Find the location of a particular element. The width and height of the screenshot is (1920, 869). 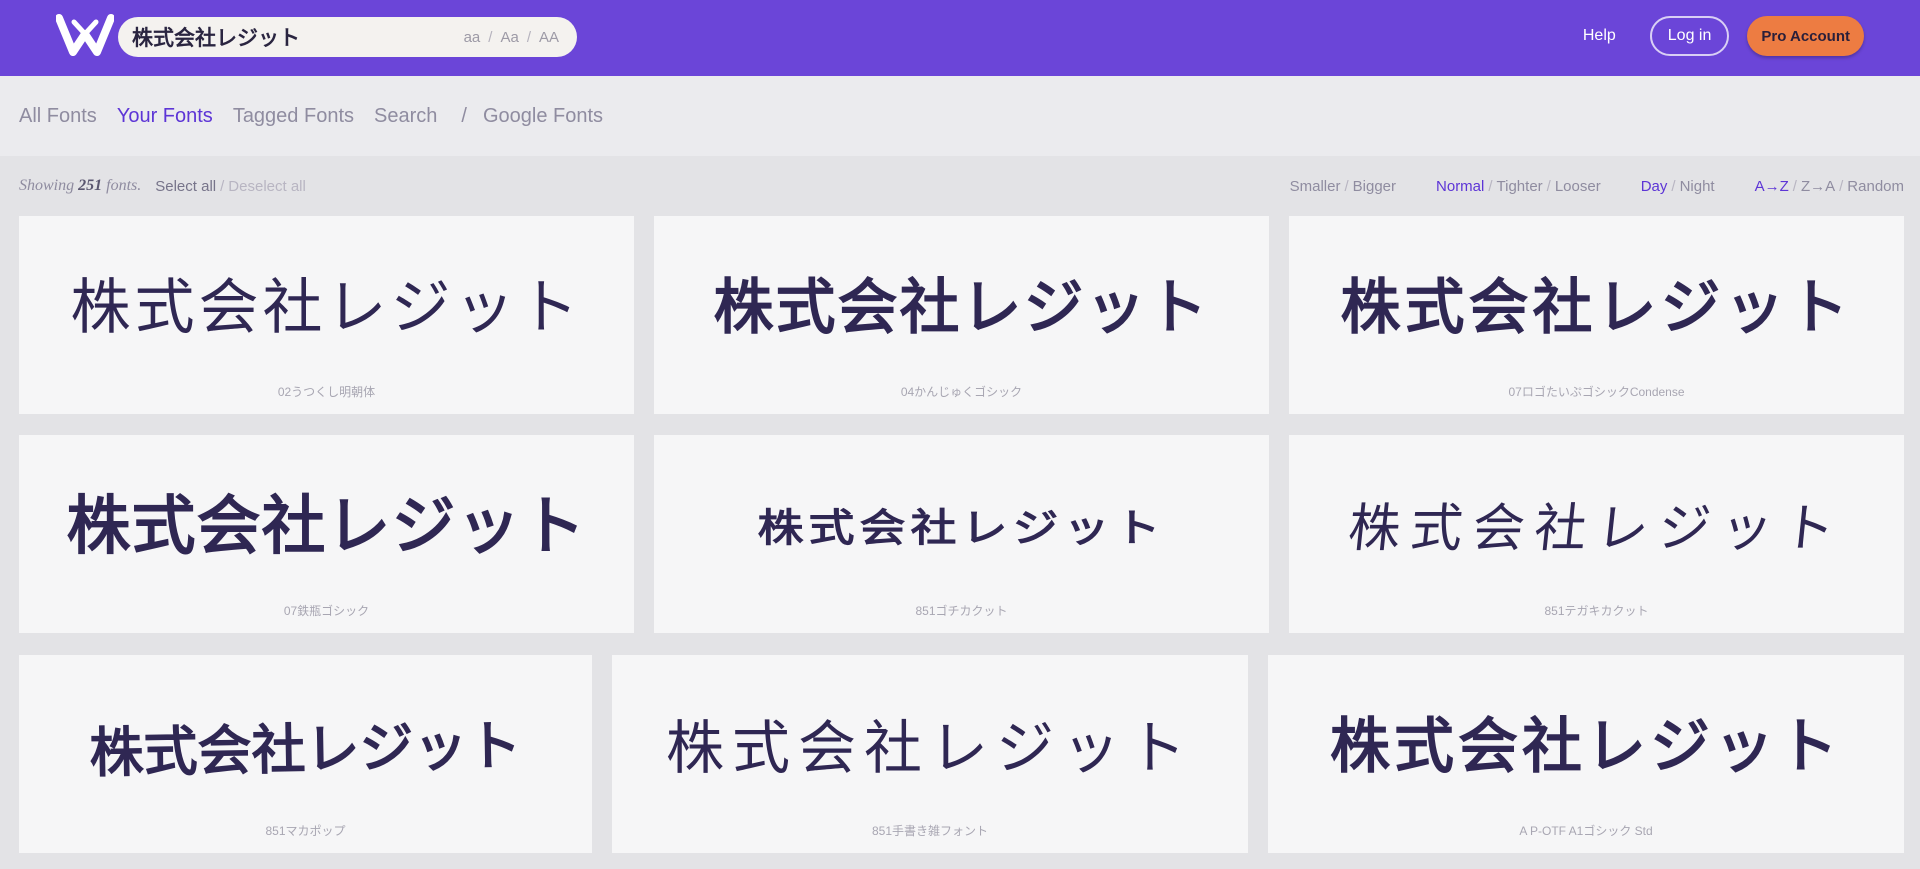

font-card: 株式会社レジット 851ゴチカクット is located at coordinates (961, 534).